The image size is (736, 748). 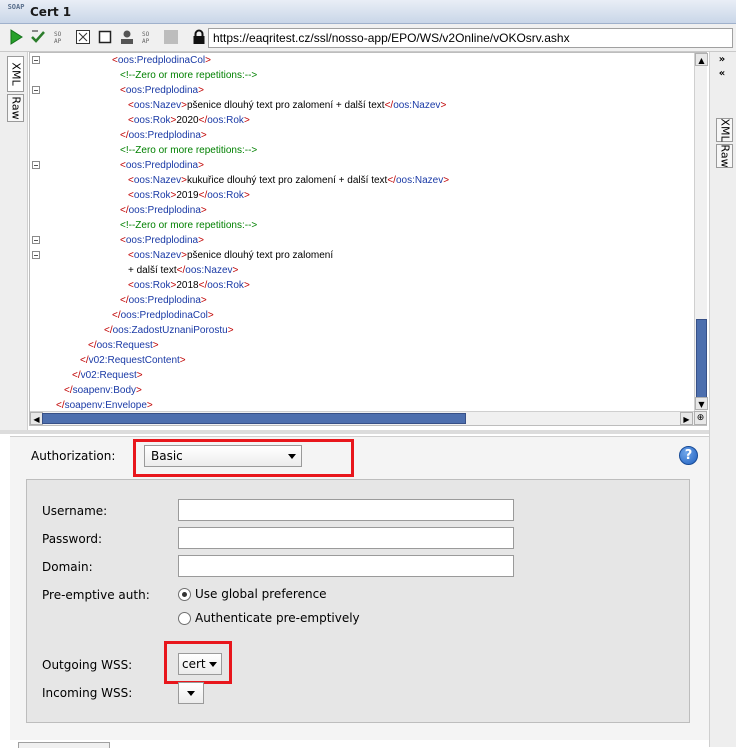 I want to click on radio-label-global: Use global preference, so click(x=261, y=594).